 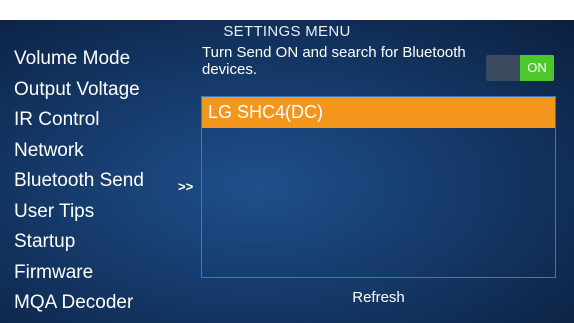 What do you see at coordinates (101, 303) in the screenshot?
I see `menu-item-mqa-decoder: MQA Decoder` at bounding box center [101, 303].